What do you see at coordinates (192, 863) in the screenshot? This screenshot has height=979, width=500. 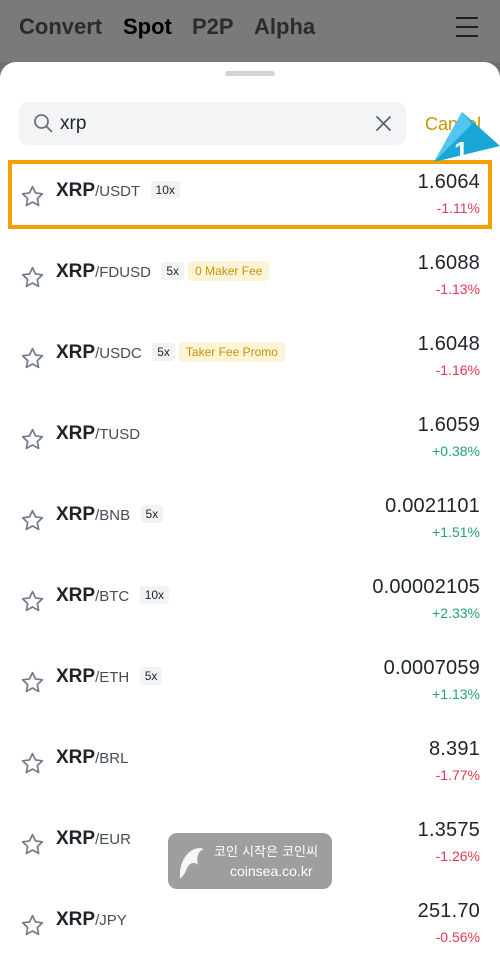 I see `dolphin-logo-icon` at bounding box center [192, 863].